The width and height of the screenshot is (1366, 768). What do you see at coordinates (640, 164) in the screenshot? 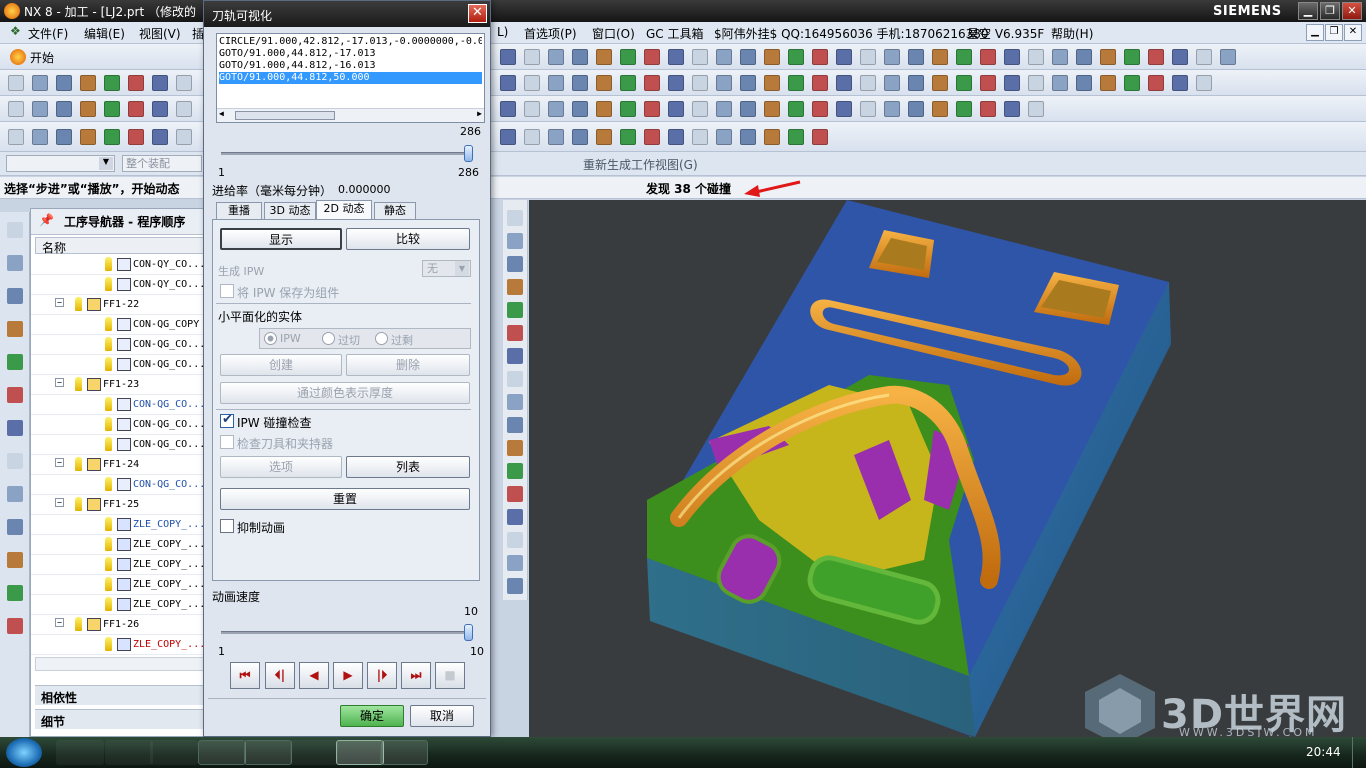
I see `regenerate-view-button: 重新生成工作视图(G)` at bounding box center [640, 164].